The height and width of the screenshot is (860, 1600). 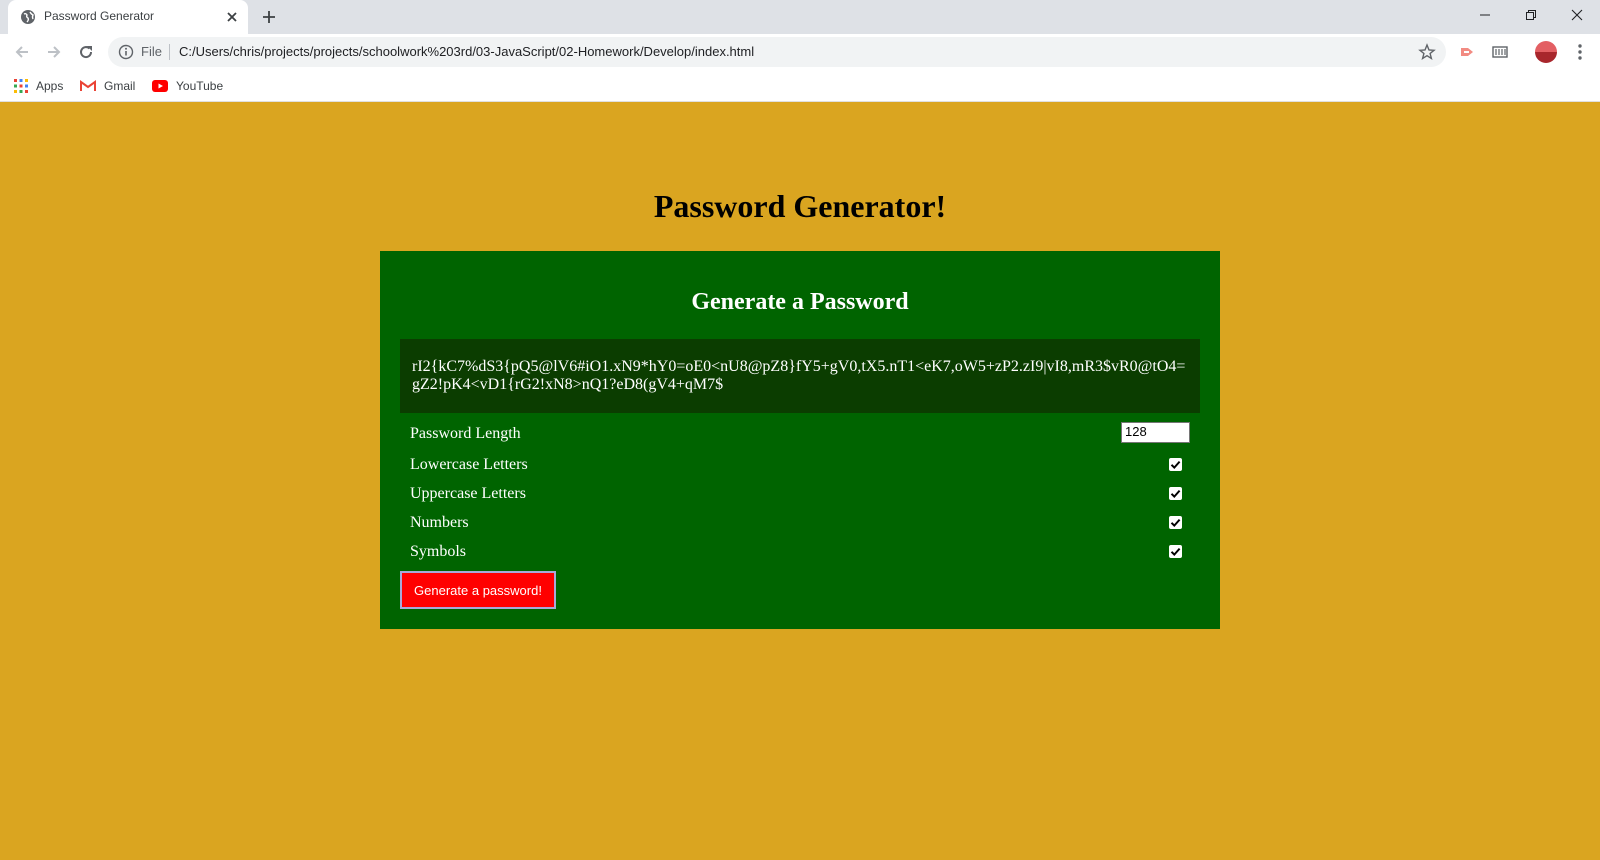 What do you see at coordinates (1175, 551) in the screenshot?
I see `symbols-checkbox` at bounding box center [1175, 551].